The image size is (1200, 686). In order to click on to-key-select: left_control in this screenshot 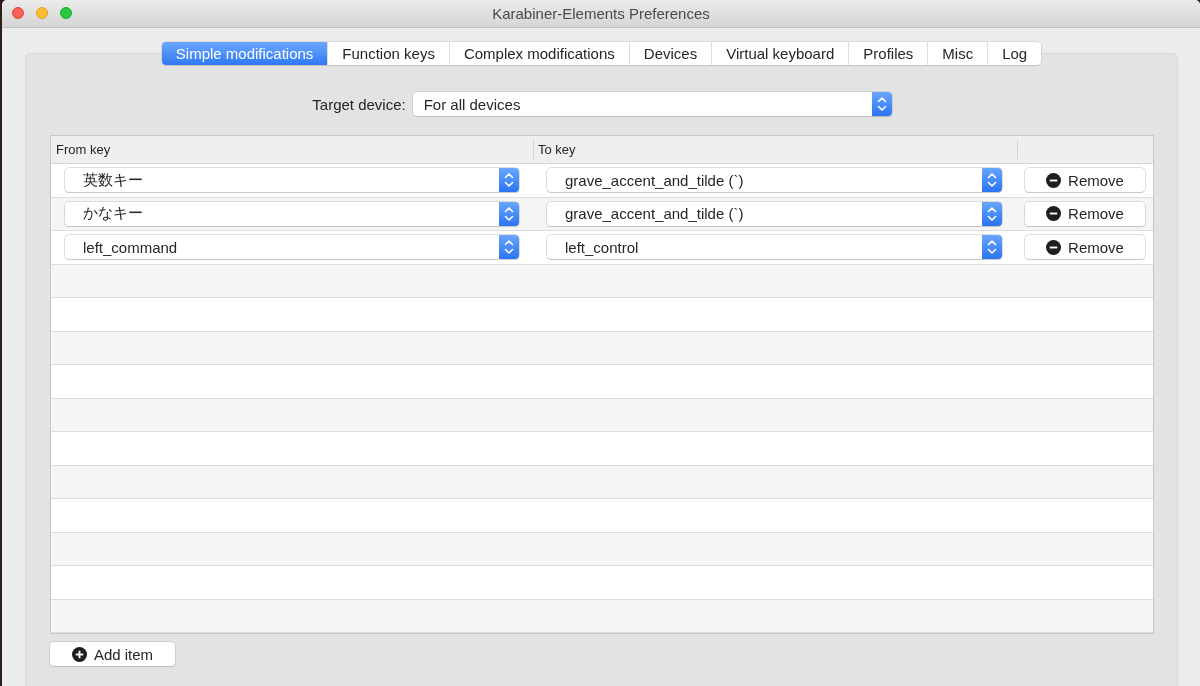, I will do `click(774, 247)`.